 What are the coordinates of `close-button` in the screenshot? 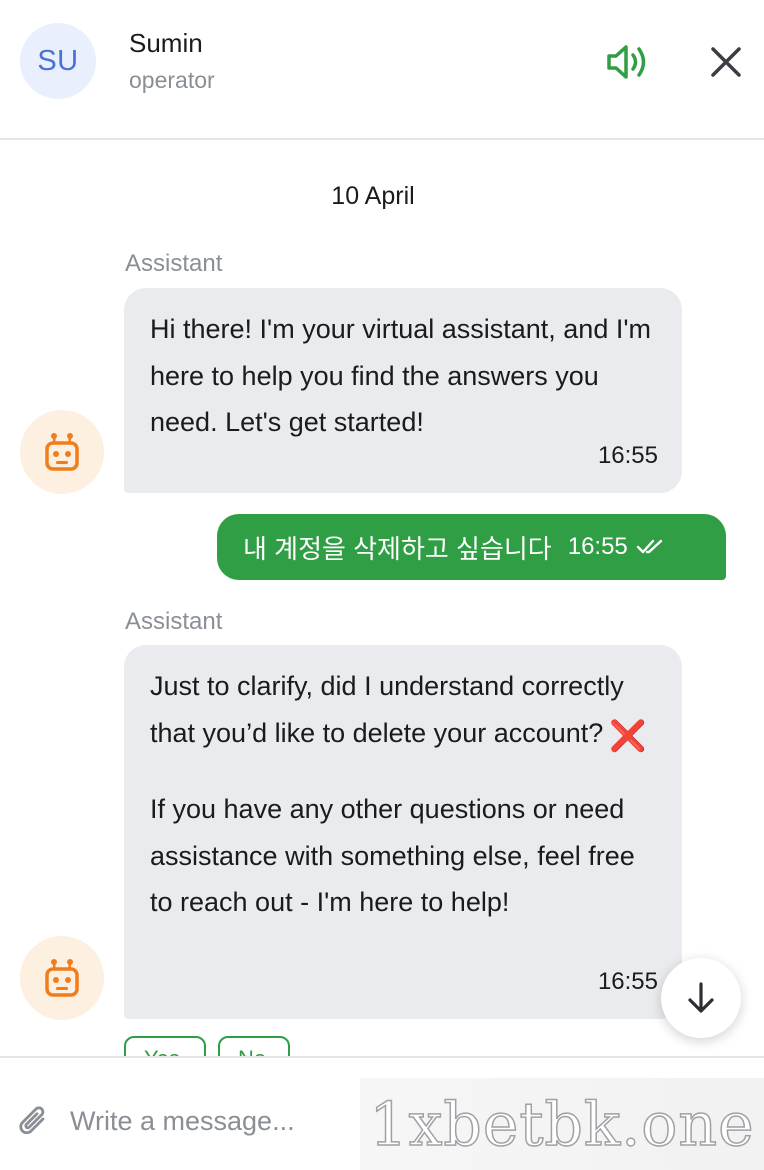 It's located at (726, 62).